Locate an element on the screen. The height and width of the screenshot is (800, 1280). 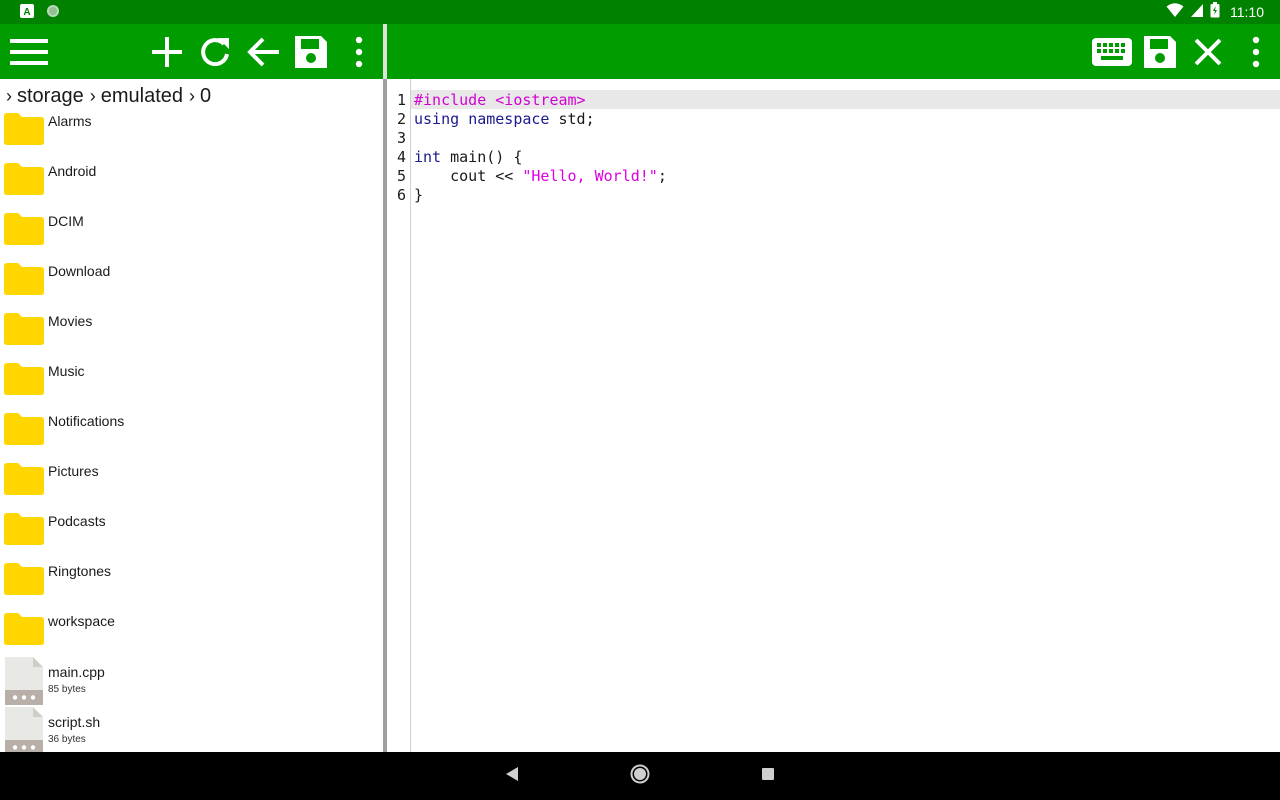
line-number: 6 is located at coordinates (401, 195).